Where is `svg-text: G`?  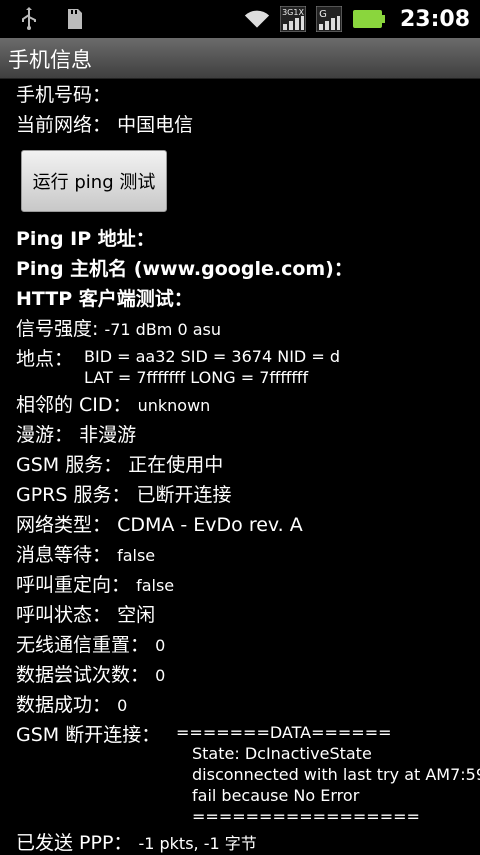 svg-text: G is located at coordinates (323, 14).